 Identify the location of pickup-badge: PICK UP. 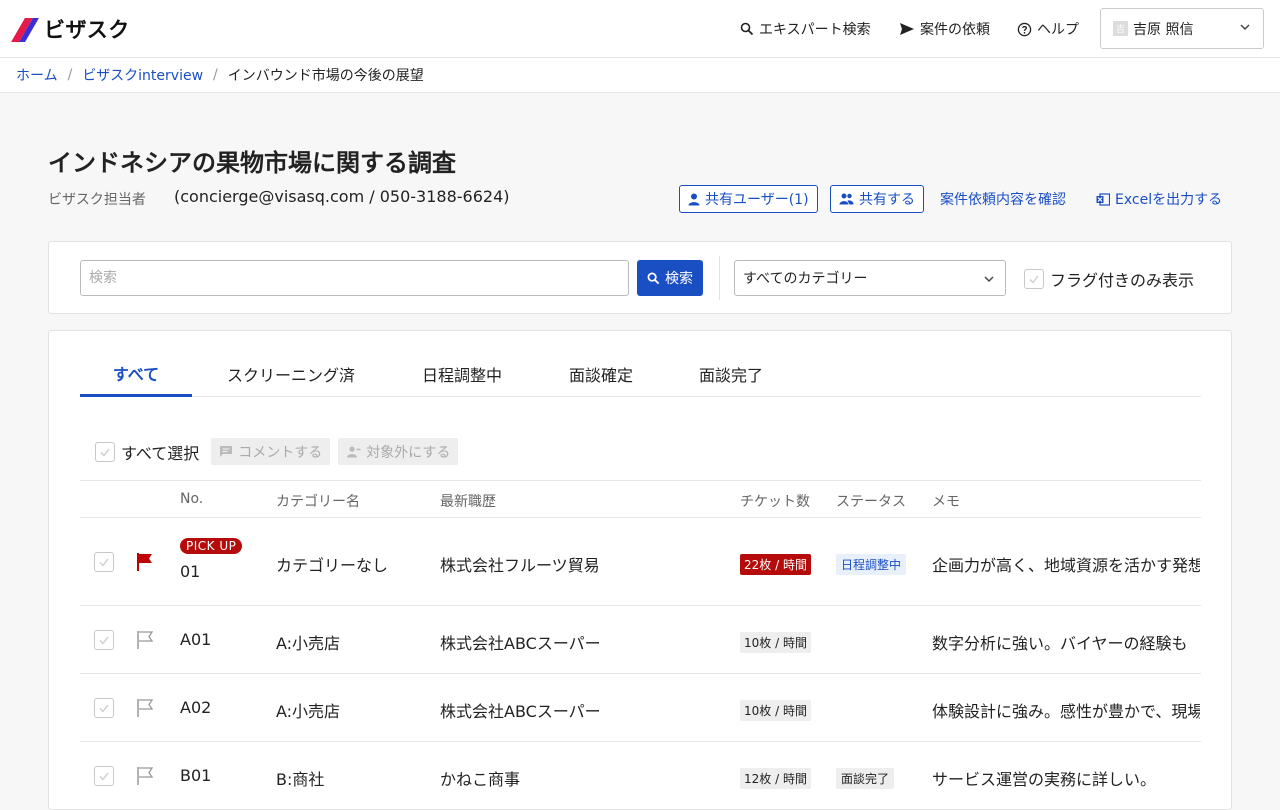
(211, 546).